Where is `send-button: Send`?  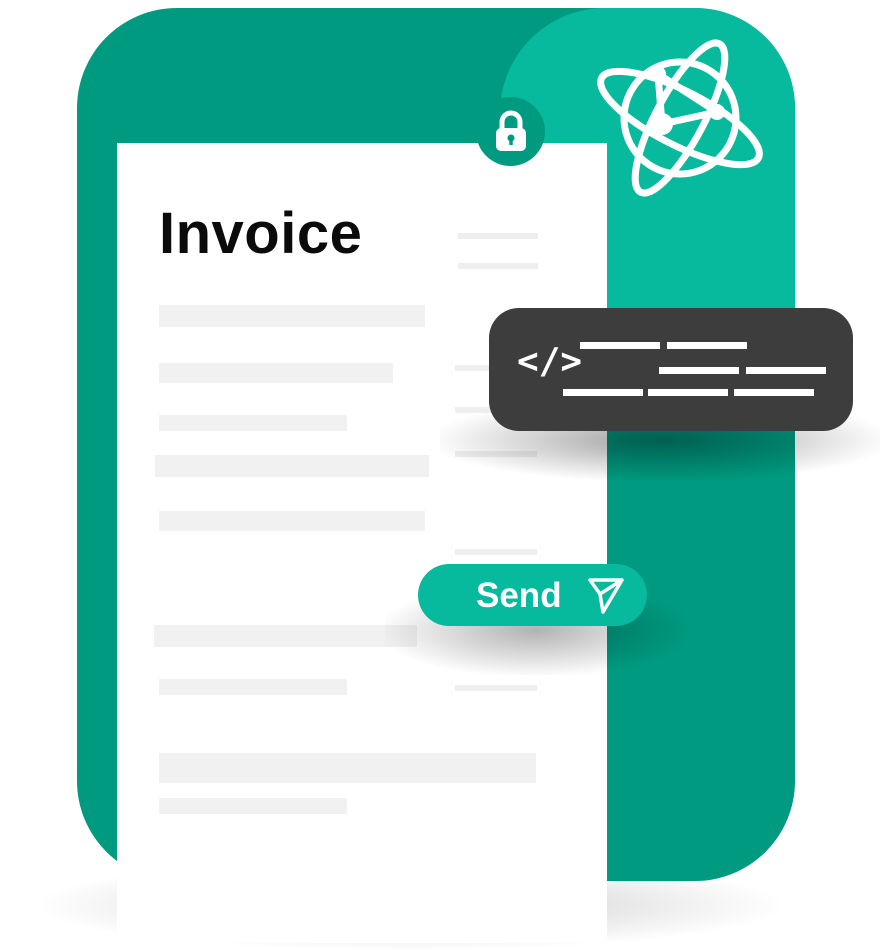 send-button: Send is located at coordinates (532, 595).